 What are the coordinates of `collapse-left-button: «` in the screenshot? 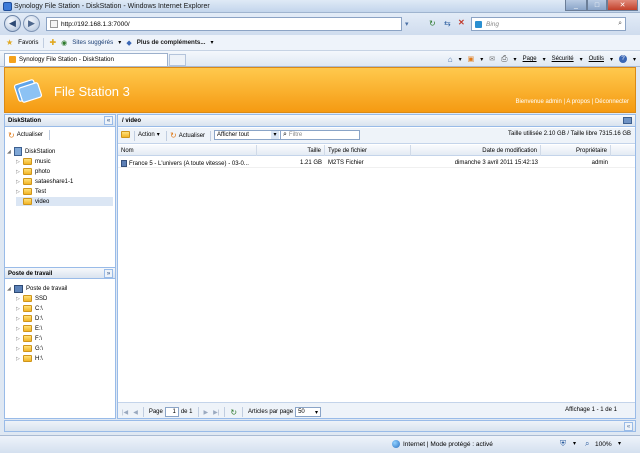 It's located at (108, 120).